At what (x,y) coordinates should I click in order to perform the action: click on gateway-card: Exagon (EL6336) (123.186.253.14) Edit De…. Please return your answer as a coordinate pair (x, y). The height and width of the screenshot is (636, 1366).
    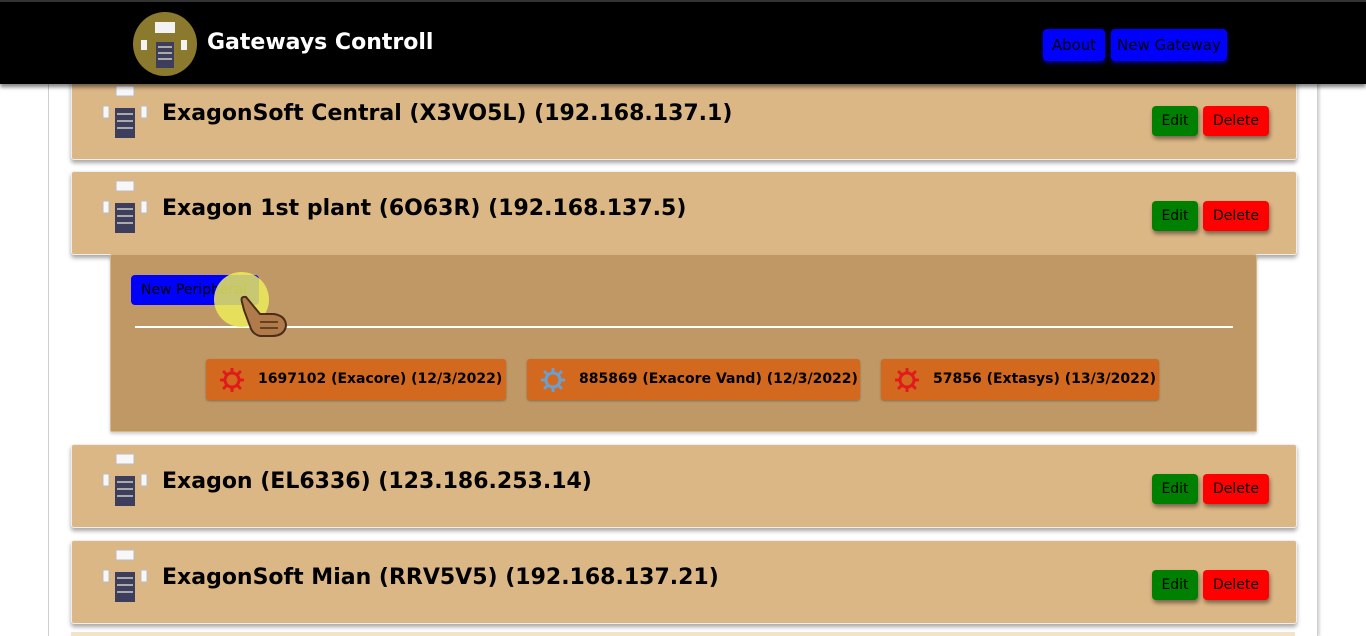
    Looking at the image, I should click on (684, 486).